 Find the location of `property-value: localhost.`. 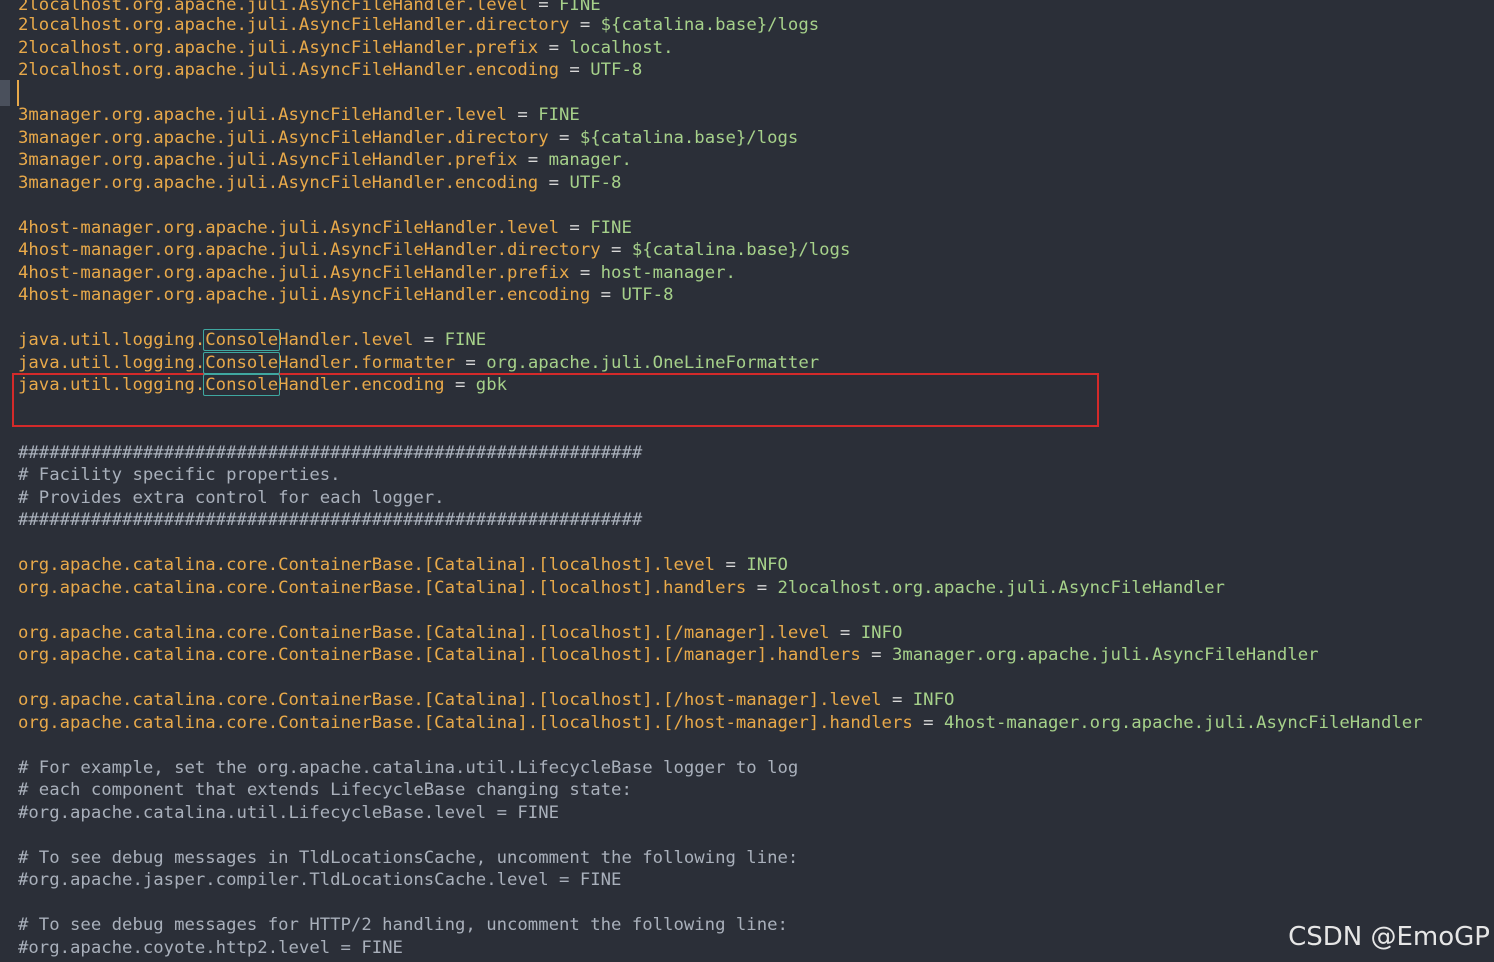

property-value: localhost. is located at coordinates (621, 48).